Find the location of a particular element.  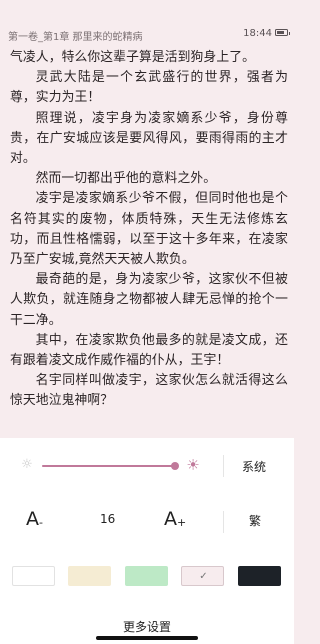

paragraph: 其中，在凌家欺负他最多的就是凌文成，还有跟着凌文成作威作福的仆从，王宇！ is located at coordinates (149, 350).